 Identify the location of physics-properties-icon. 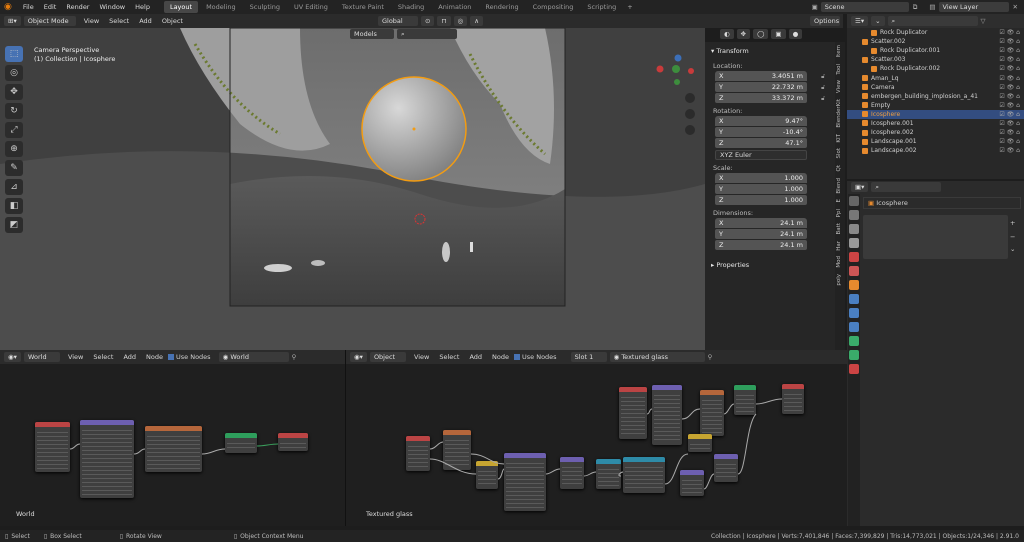
(854, 327).